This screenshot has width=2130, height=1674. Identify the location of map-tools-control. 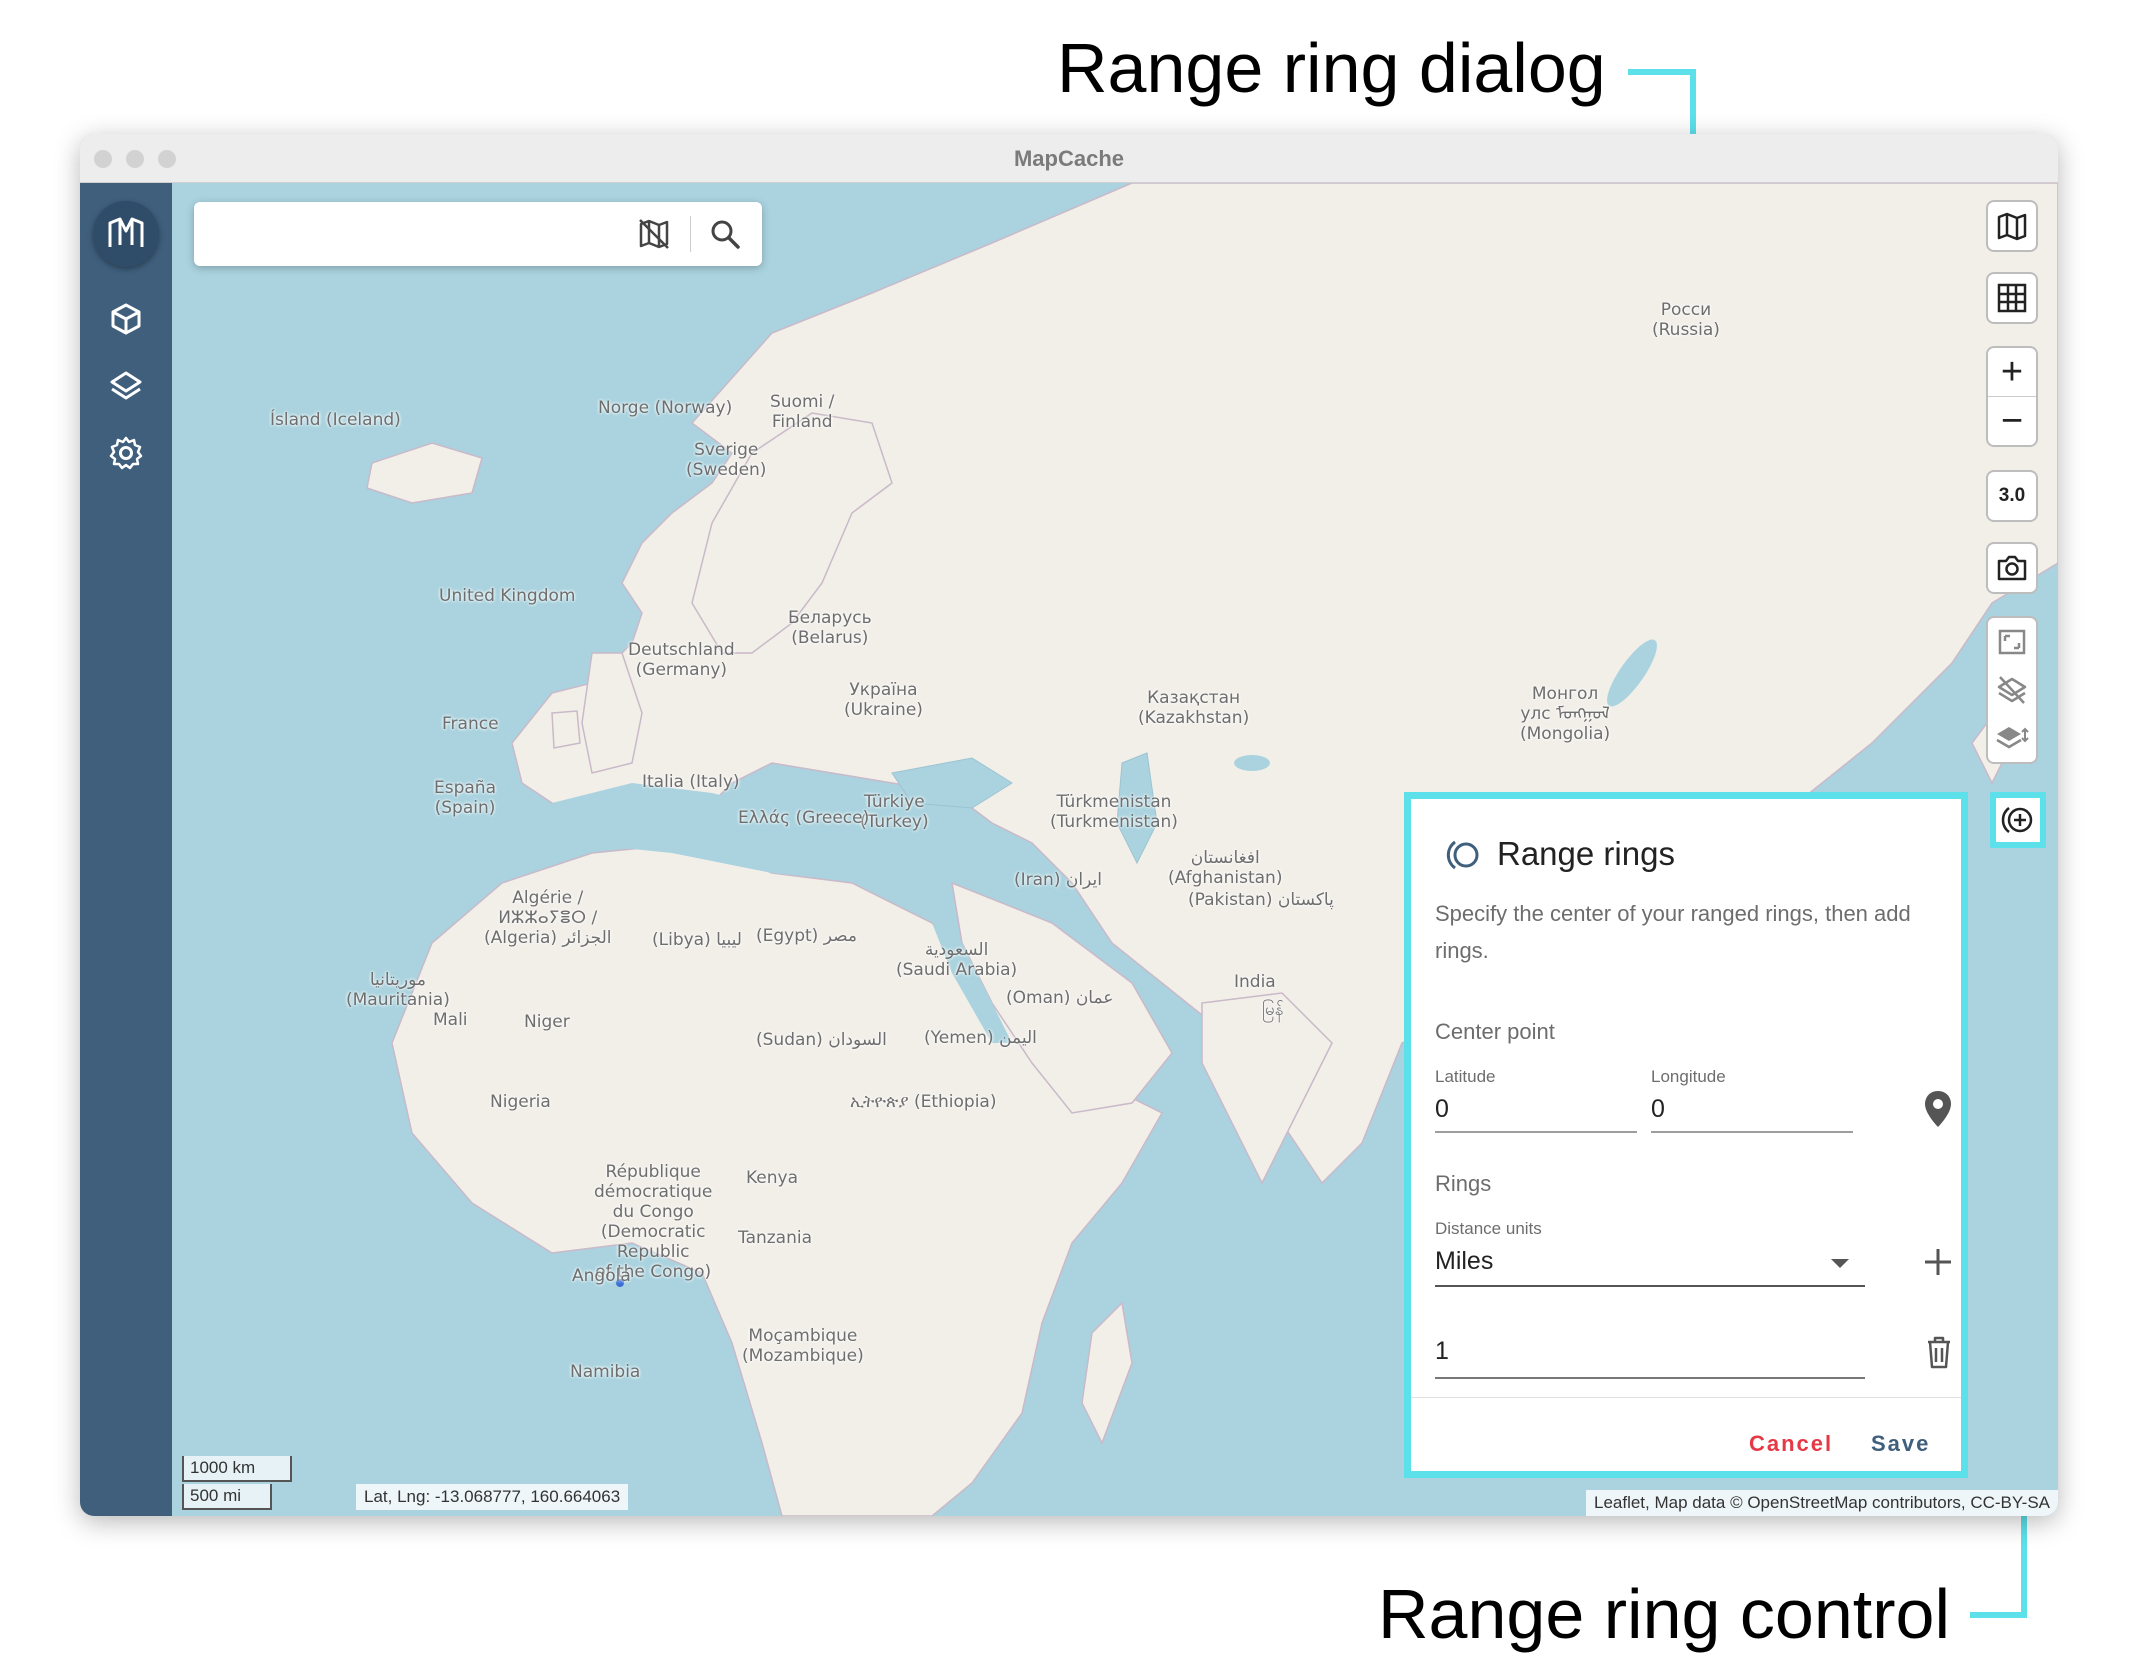
(2012, 690).